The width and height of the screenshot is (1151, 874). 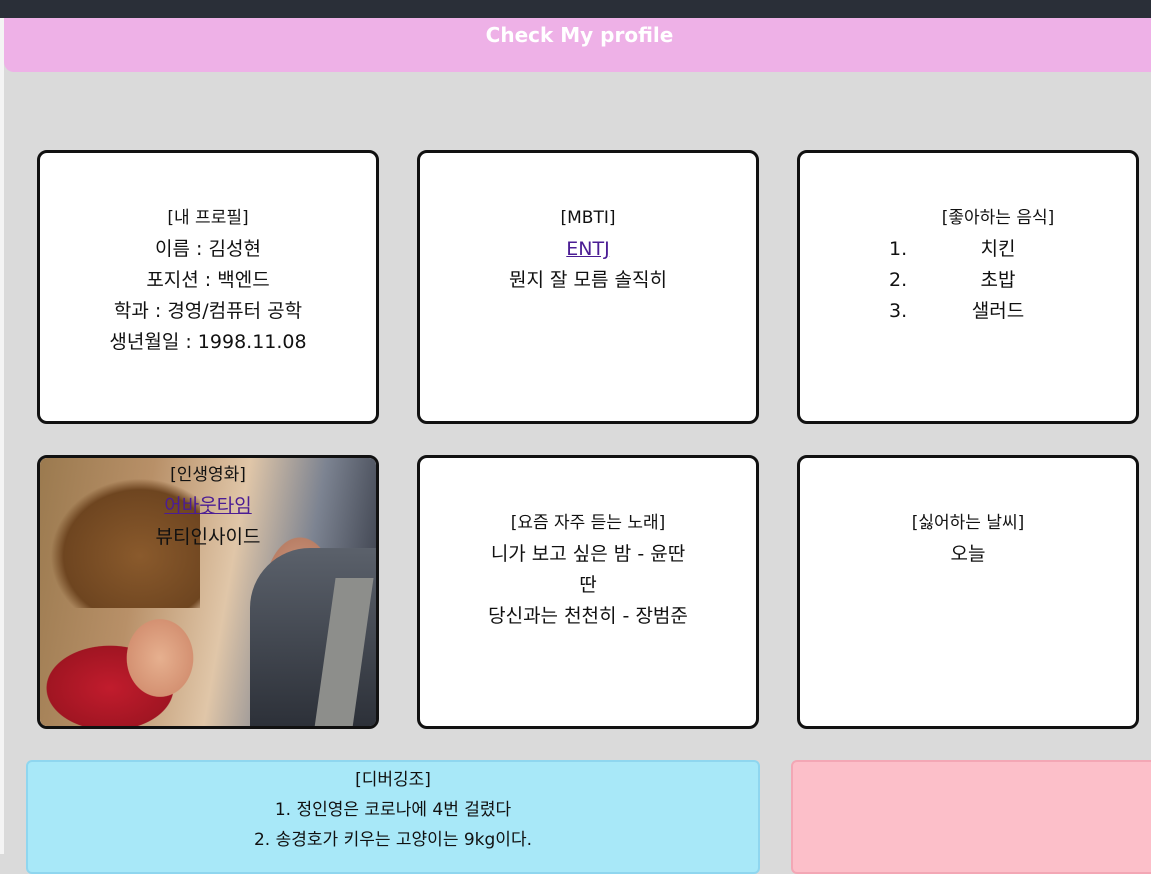 I want to click on food-list: 1. 치킨 2. 초밥 3. 샐러드, so click(x=968, y=280).